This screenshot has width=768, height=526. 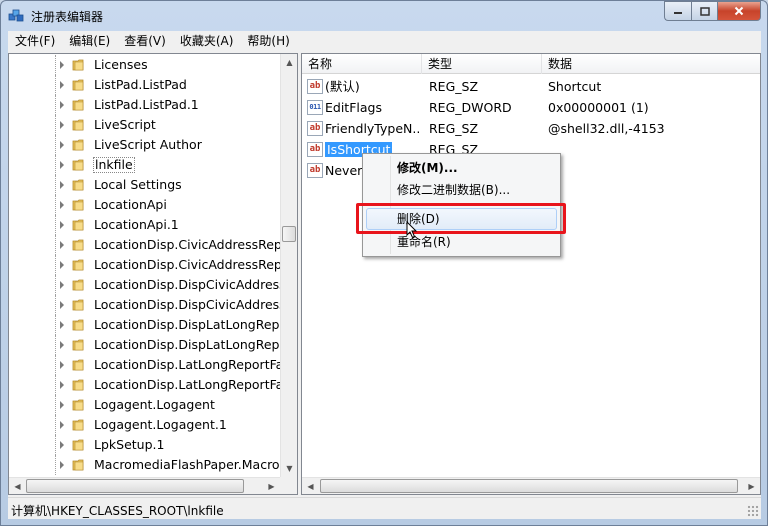 I want to click on tree-item: ListPad.ListPad.1, so click(x=144, y=105).